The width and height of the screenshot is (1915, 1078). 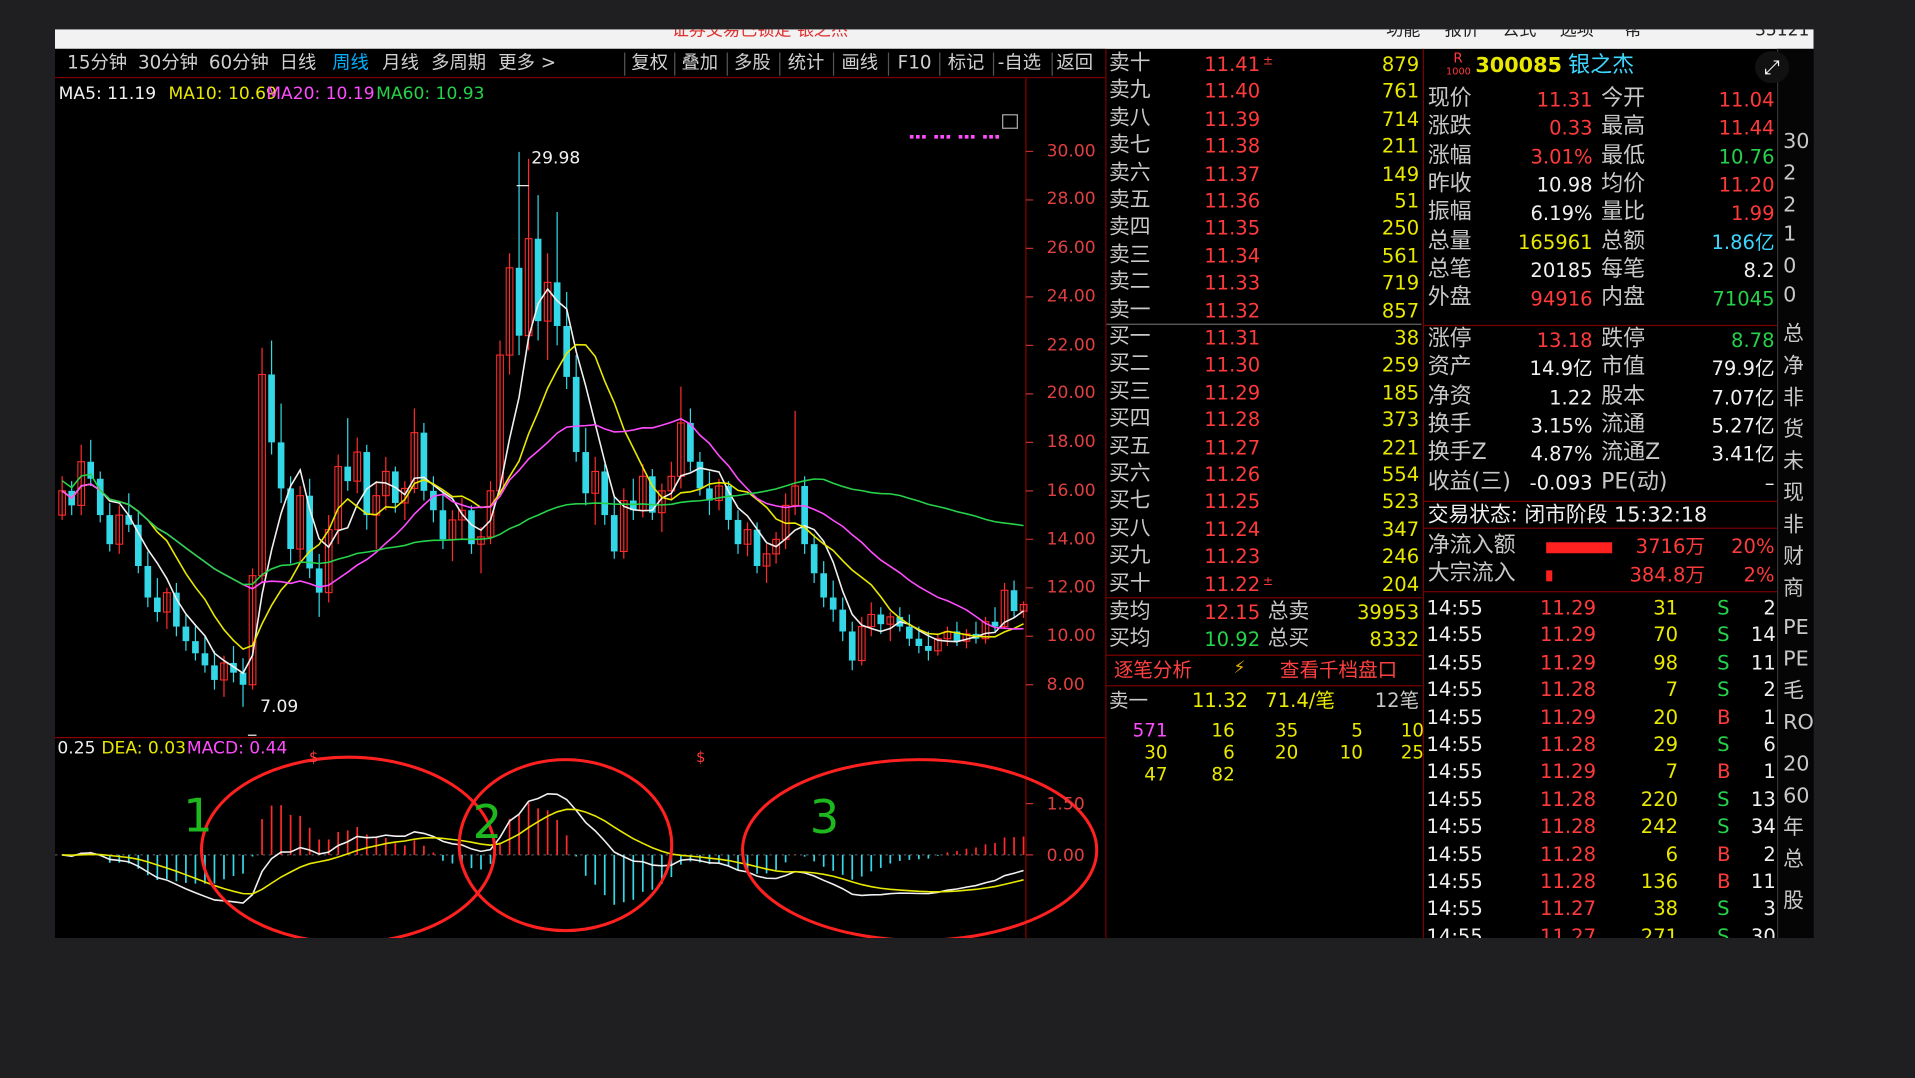 What do you see at coordinates (752, 62) in the screenshot?
I see `tool-multistock: 多股` at bounding box center [752, 62].